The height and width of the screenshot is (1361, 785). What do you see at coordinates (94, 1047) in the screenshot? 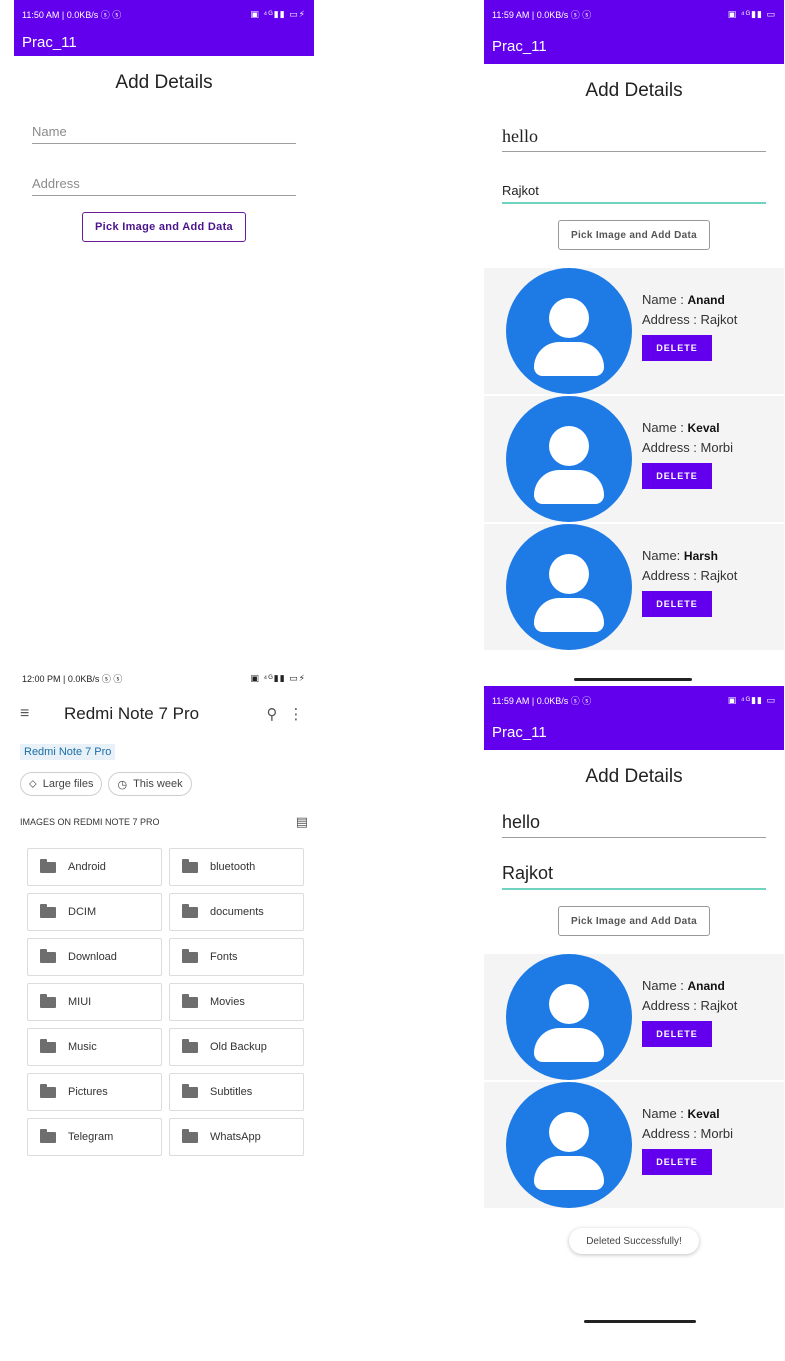
I see `folder-item: Music` at bounding box center [94, 1047].